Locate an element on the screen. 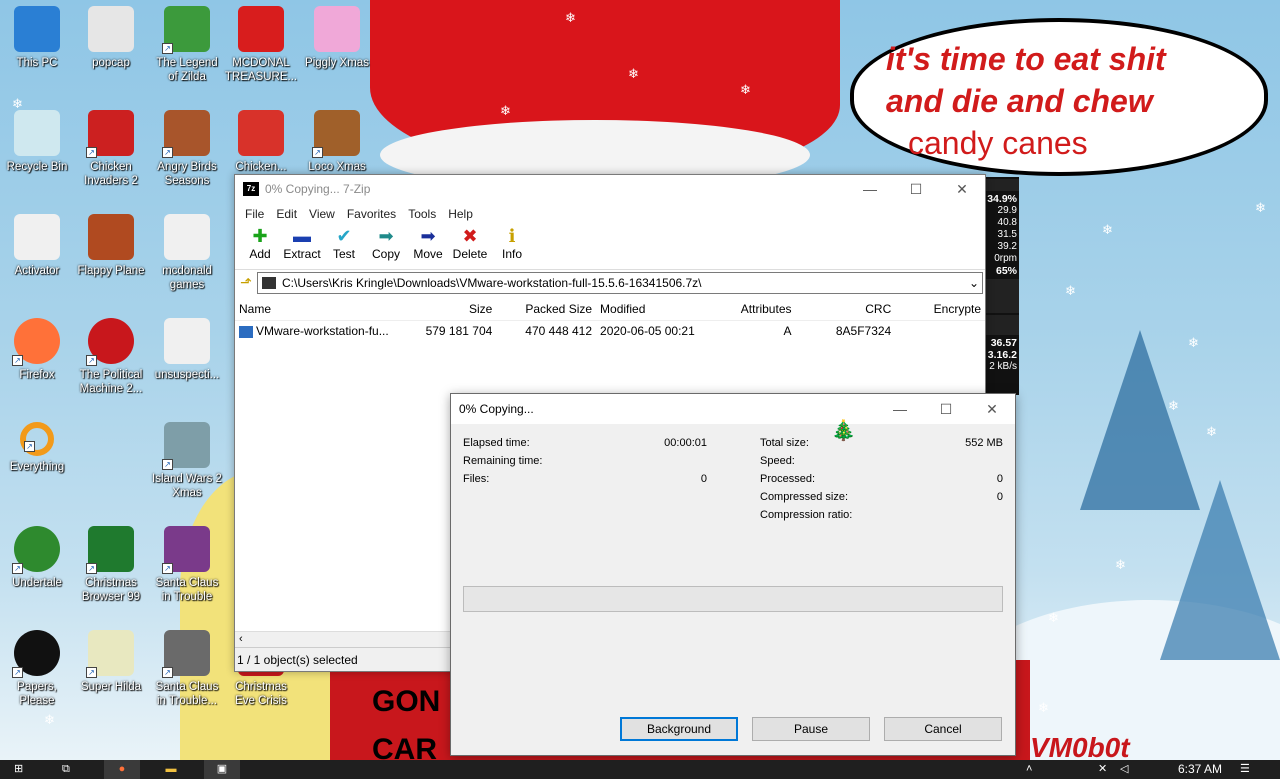 Image resolution: width=1280 pixels, height=779 pixels. monitor-value: 31.5 is located at coordinates (1007, 234).